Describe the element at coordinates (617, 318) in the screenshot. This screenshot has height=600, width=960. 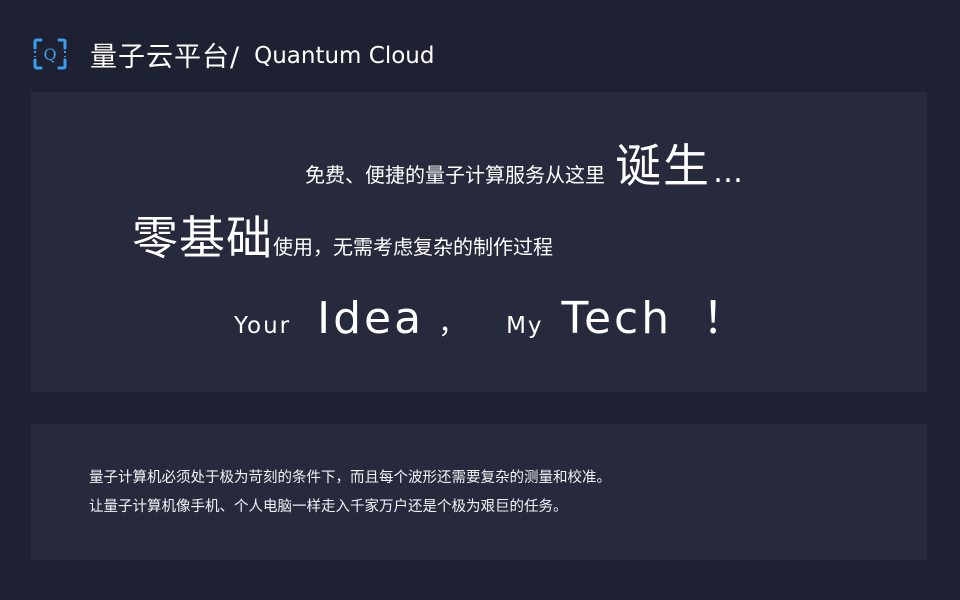
I see `slogan-tech: Tech` at that location.